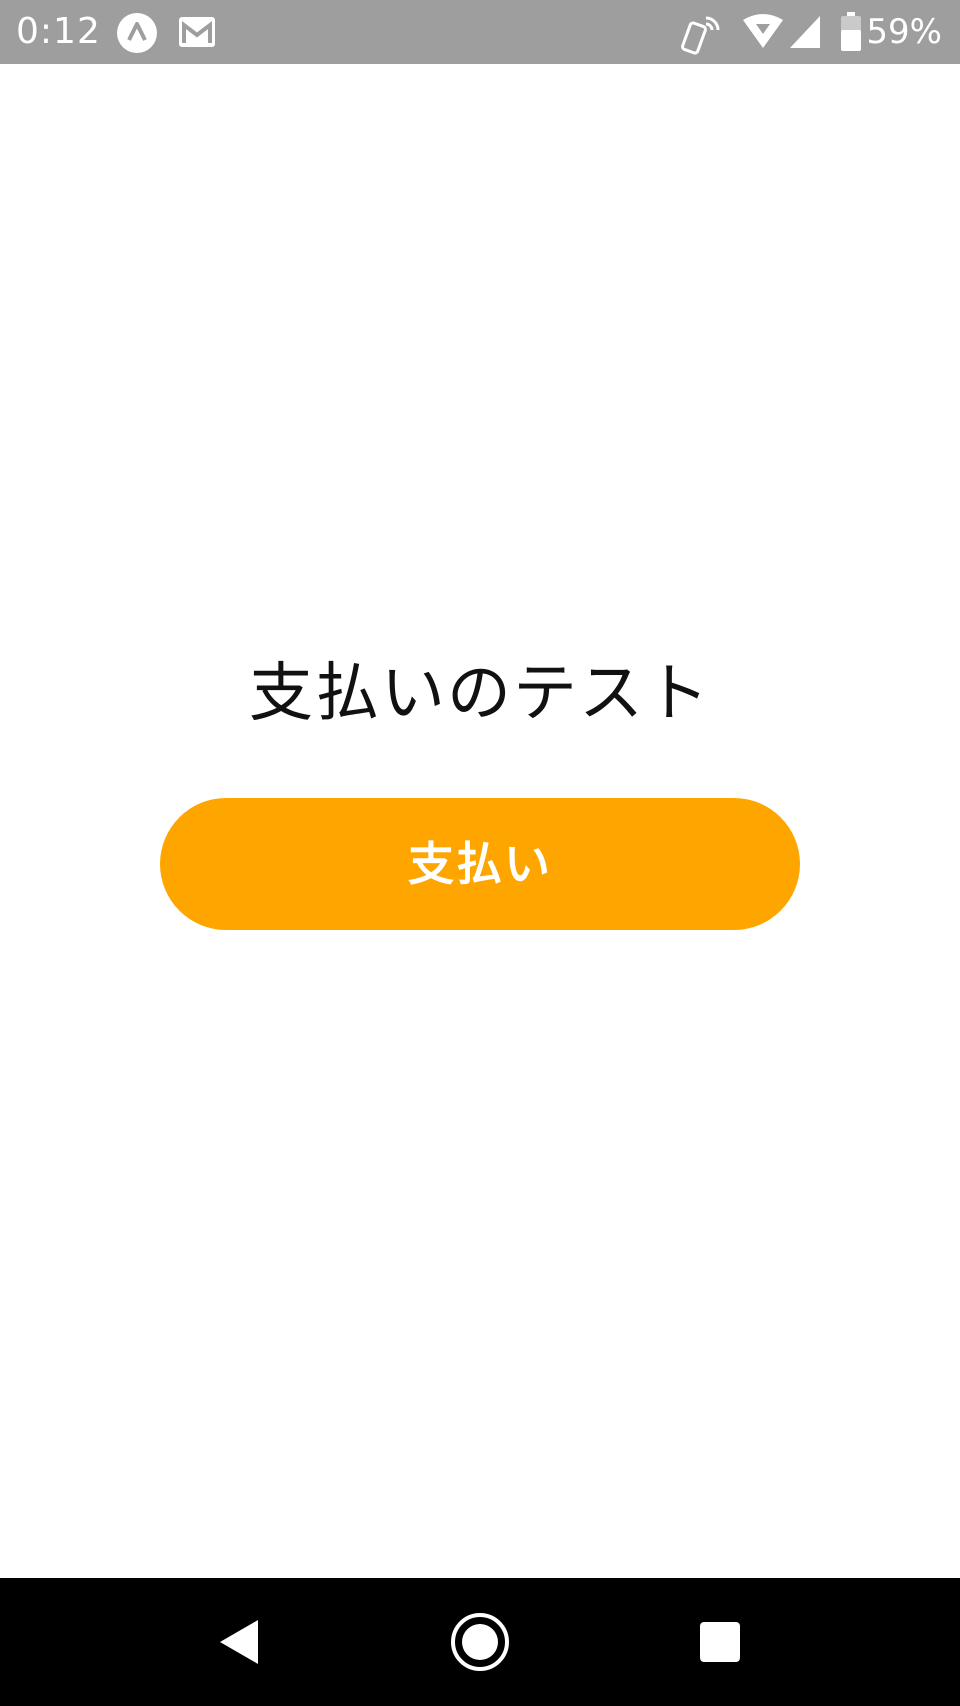 The height and width of the screenshot is (1706, 960). I want to click on signal-icon, so click(805, 32).